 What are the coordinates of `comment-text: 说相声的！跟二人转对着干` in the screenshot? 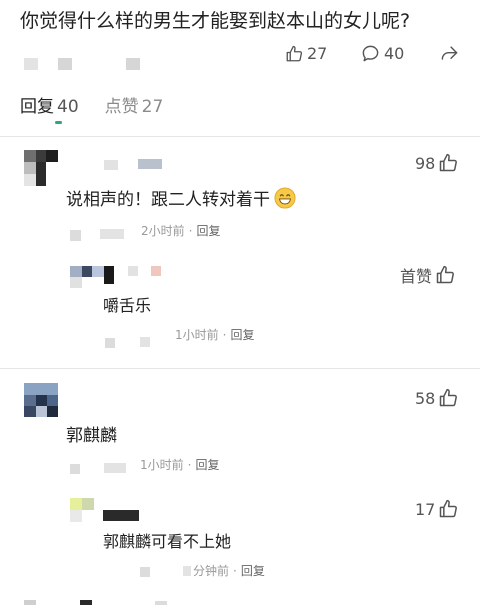 It's located at (181, 197).